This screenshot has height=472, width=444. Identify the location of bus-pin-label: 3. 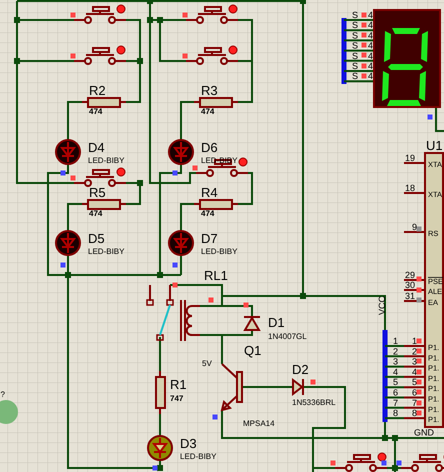
(395, 361).